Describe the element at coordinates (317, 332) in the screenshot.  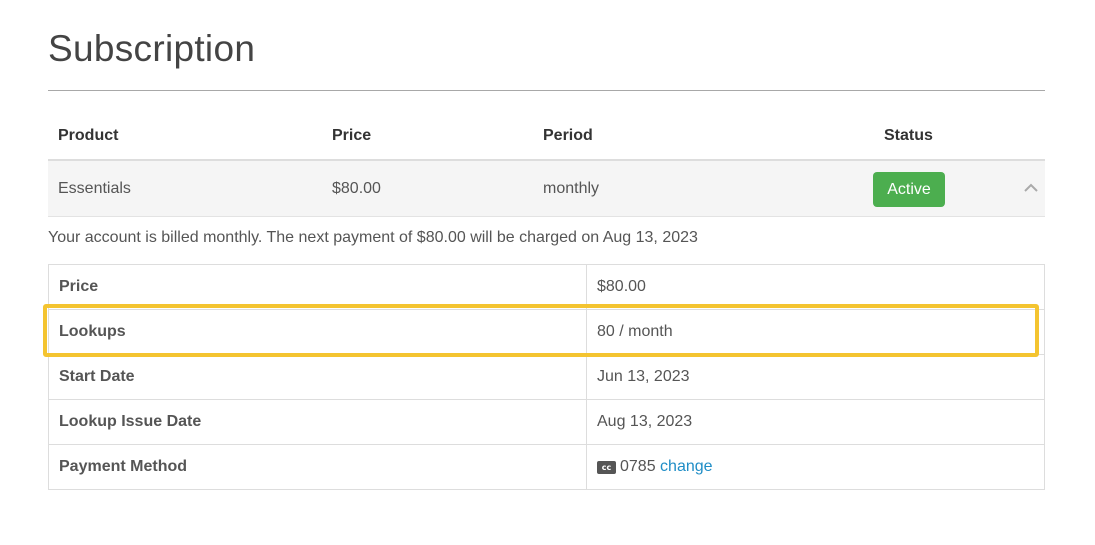
I see `lookups-label: Lookups` at that location.